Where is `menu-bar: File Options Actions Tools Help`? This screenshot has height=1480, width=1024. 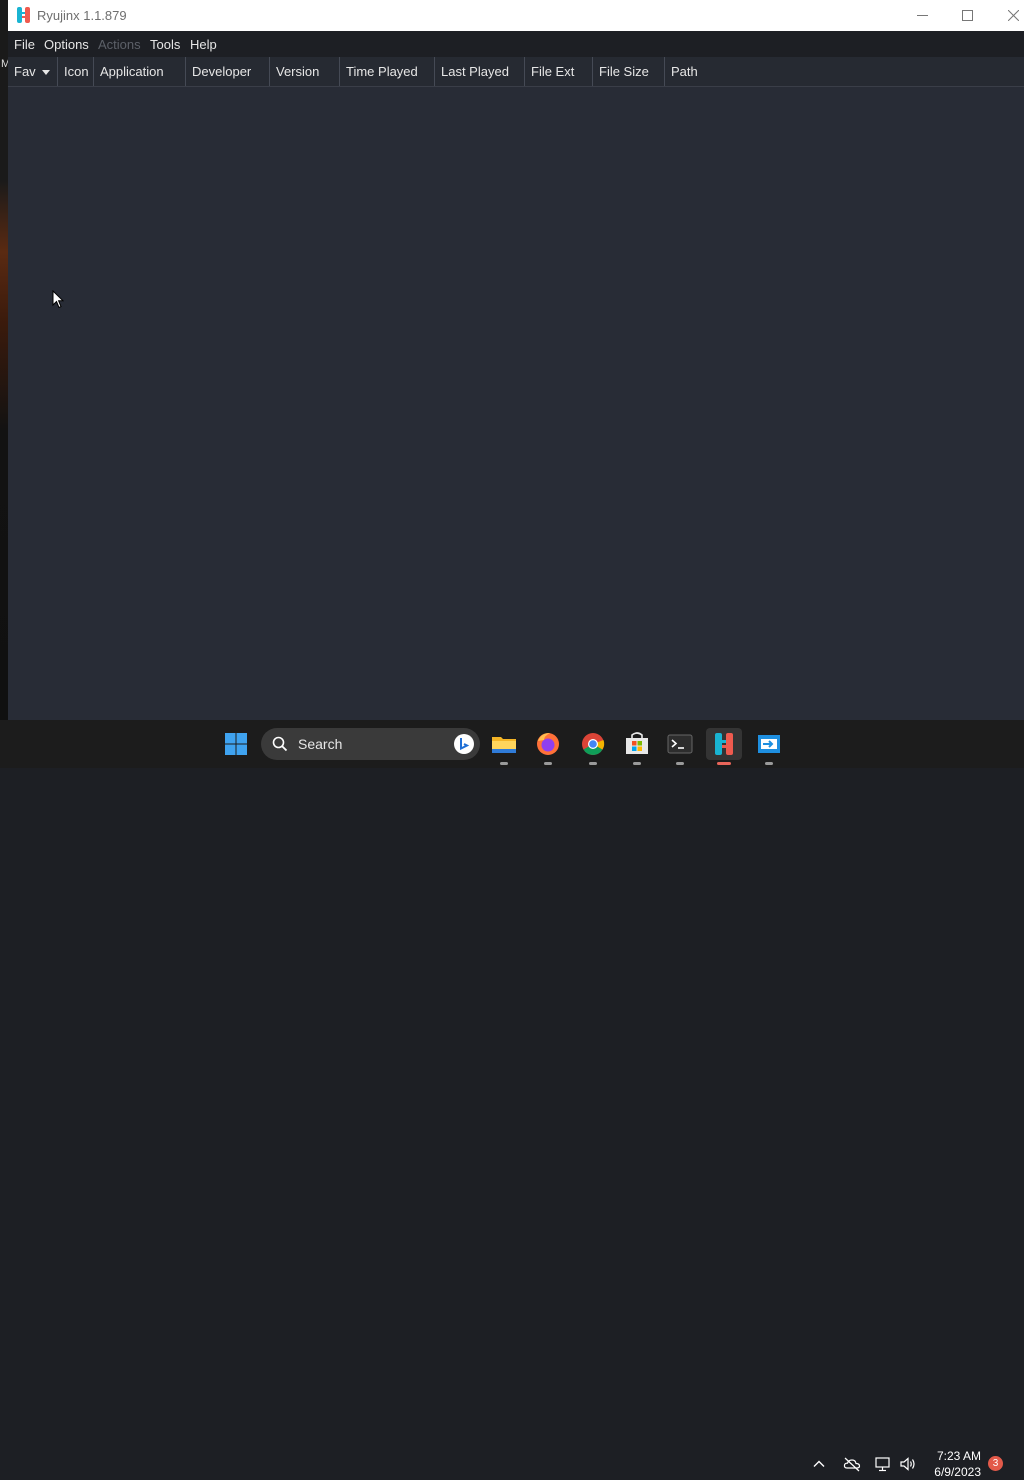 menu-bar: File Options Actions Tools Help is located at coordinates (516, 44).